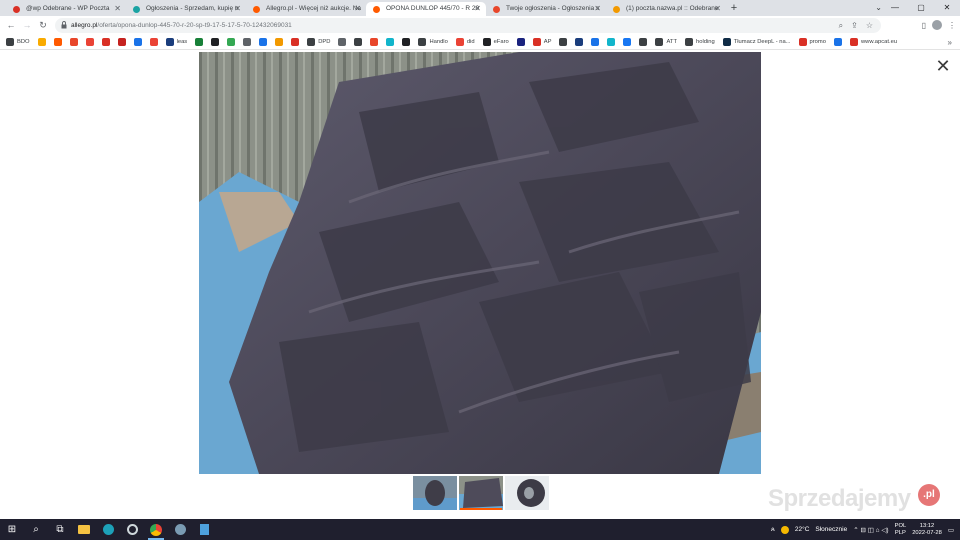 The width and height of the screenshot is (960, 540). Describe the element at coordinates (947, 8) in the screenshot. I see `close-window-button: ✕` at that location.